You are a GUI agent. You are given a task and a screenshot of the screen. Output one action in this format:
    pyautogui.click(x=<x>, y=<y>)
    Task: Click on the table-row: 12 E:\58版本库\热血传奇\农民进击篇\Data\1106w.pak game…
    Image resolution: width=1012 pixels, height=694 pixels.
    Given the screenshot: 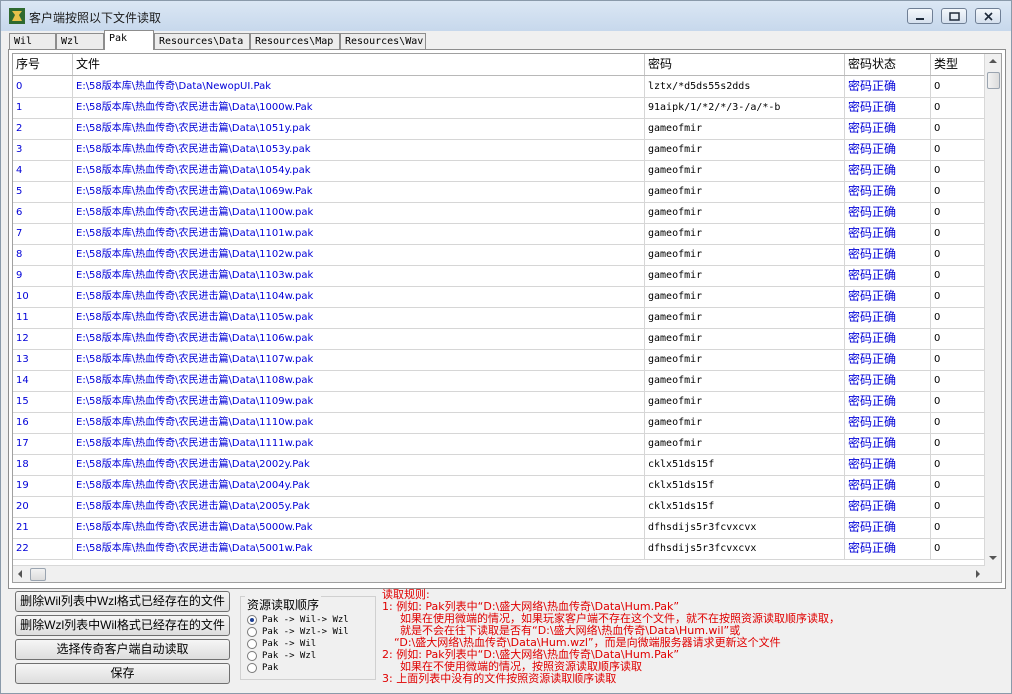 What is the action you would take?
    pyautogui.click(x=499, y=339)
    